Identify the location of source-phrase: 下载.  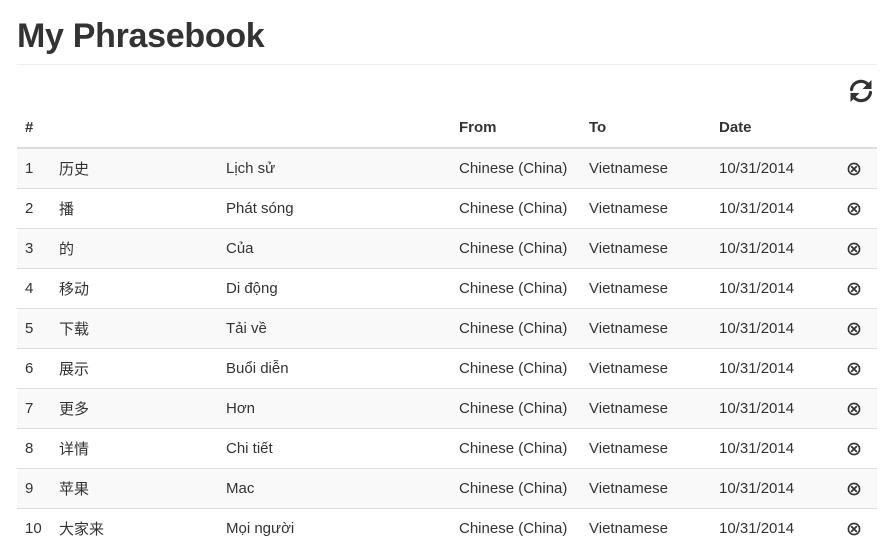
(134, 328).